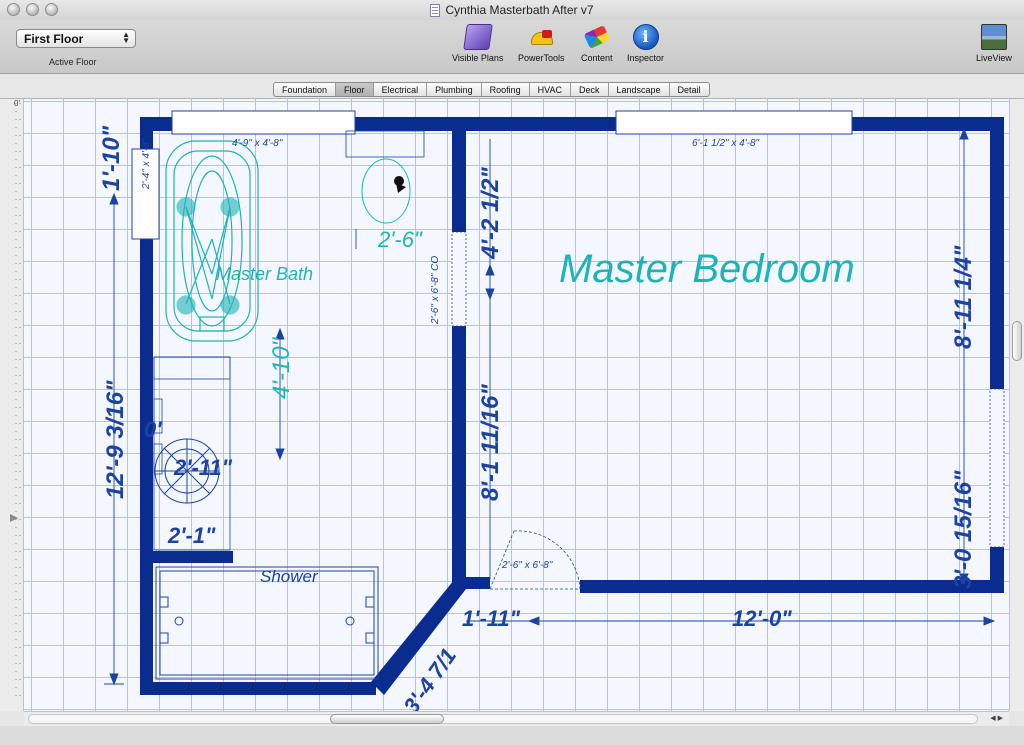  I want to click on powertools-label: PowerTools, so click(541, 58).